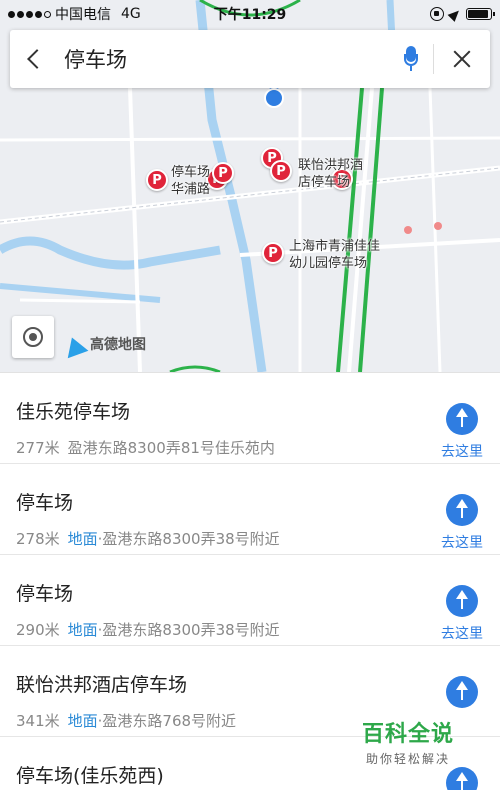 Image resolution: width=500 pixels, height=790 pixels. I want to click on result-subtitle: 341米 地面·盈港东路768号附近, so click(126, 720).